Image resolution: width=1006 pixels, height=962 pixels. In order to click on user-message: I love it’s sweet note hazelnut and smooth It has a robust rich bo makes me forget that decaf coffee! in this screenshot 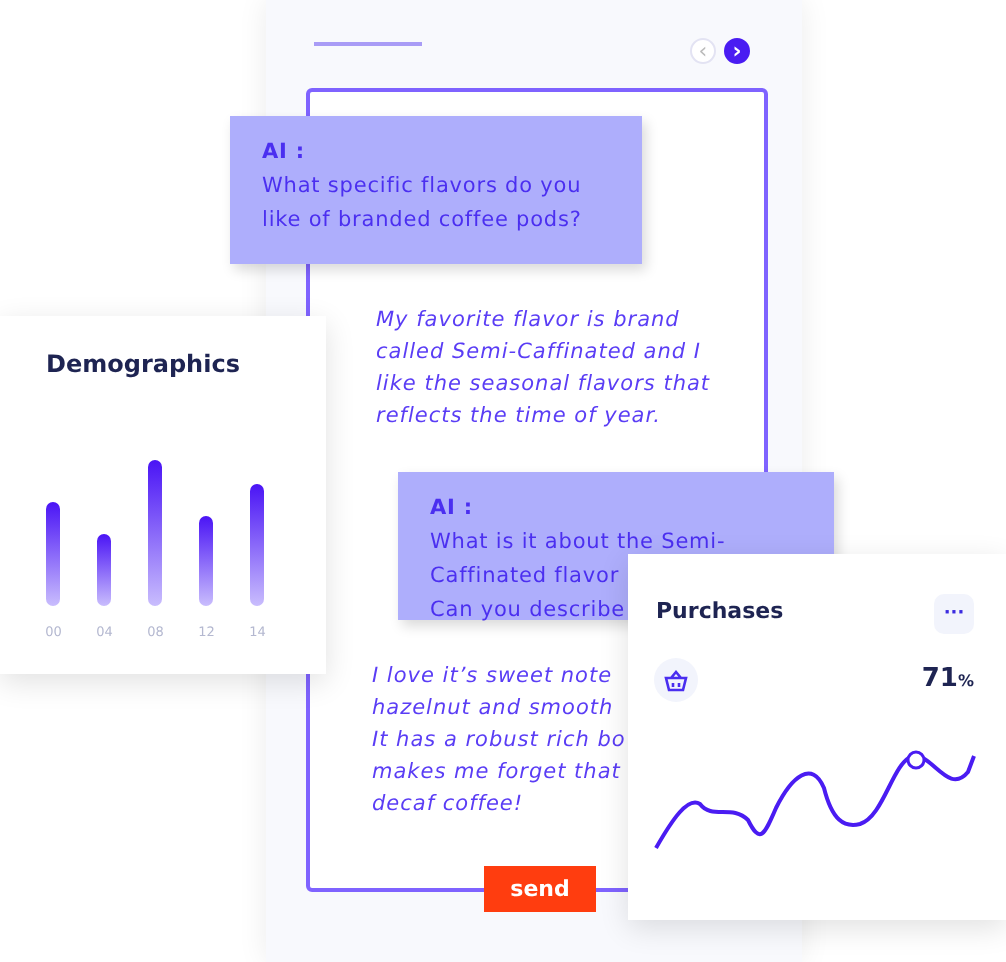, I will do `click(499, 741)`.